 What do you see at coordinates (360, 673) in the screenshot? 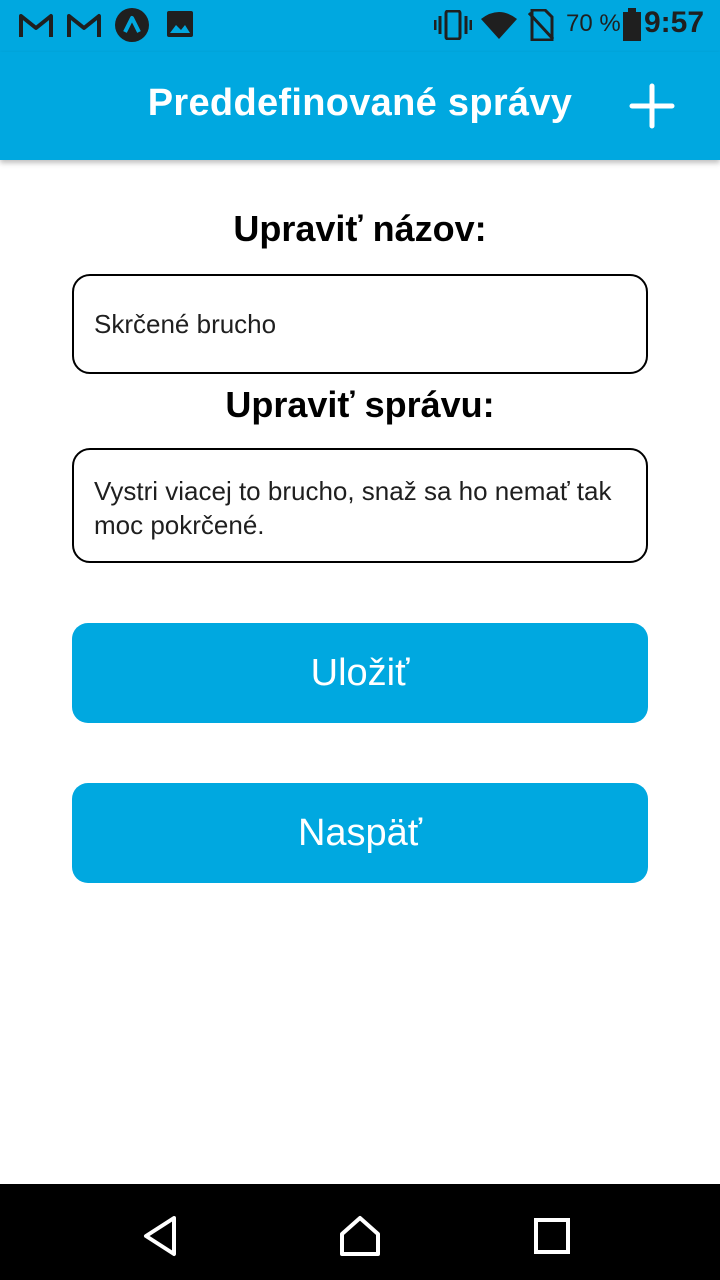
I see `save-button: Uložiť` at bounding box center [360, 673].